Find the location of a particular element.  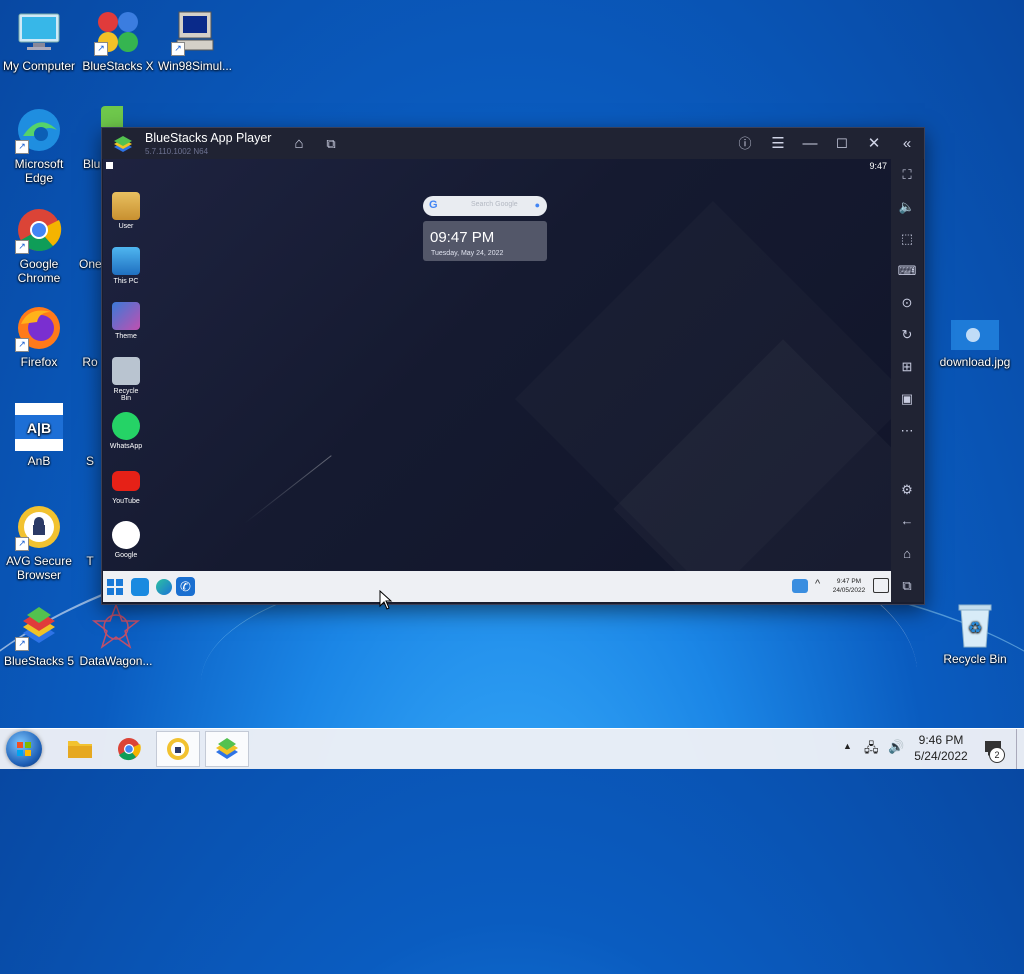

fullscreen-icon: ⛶ is located at coordinates (907, 175).